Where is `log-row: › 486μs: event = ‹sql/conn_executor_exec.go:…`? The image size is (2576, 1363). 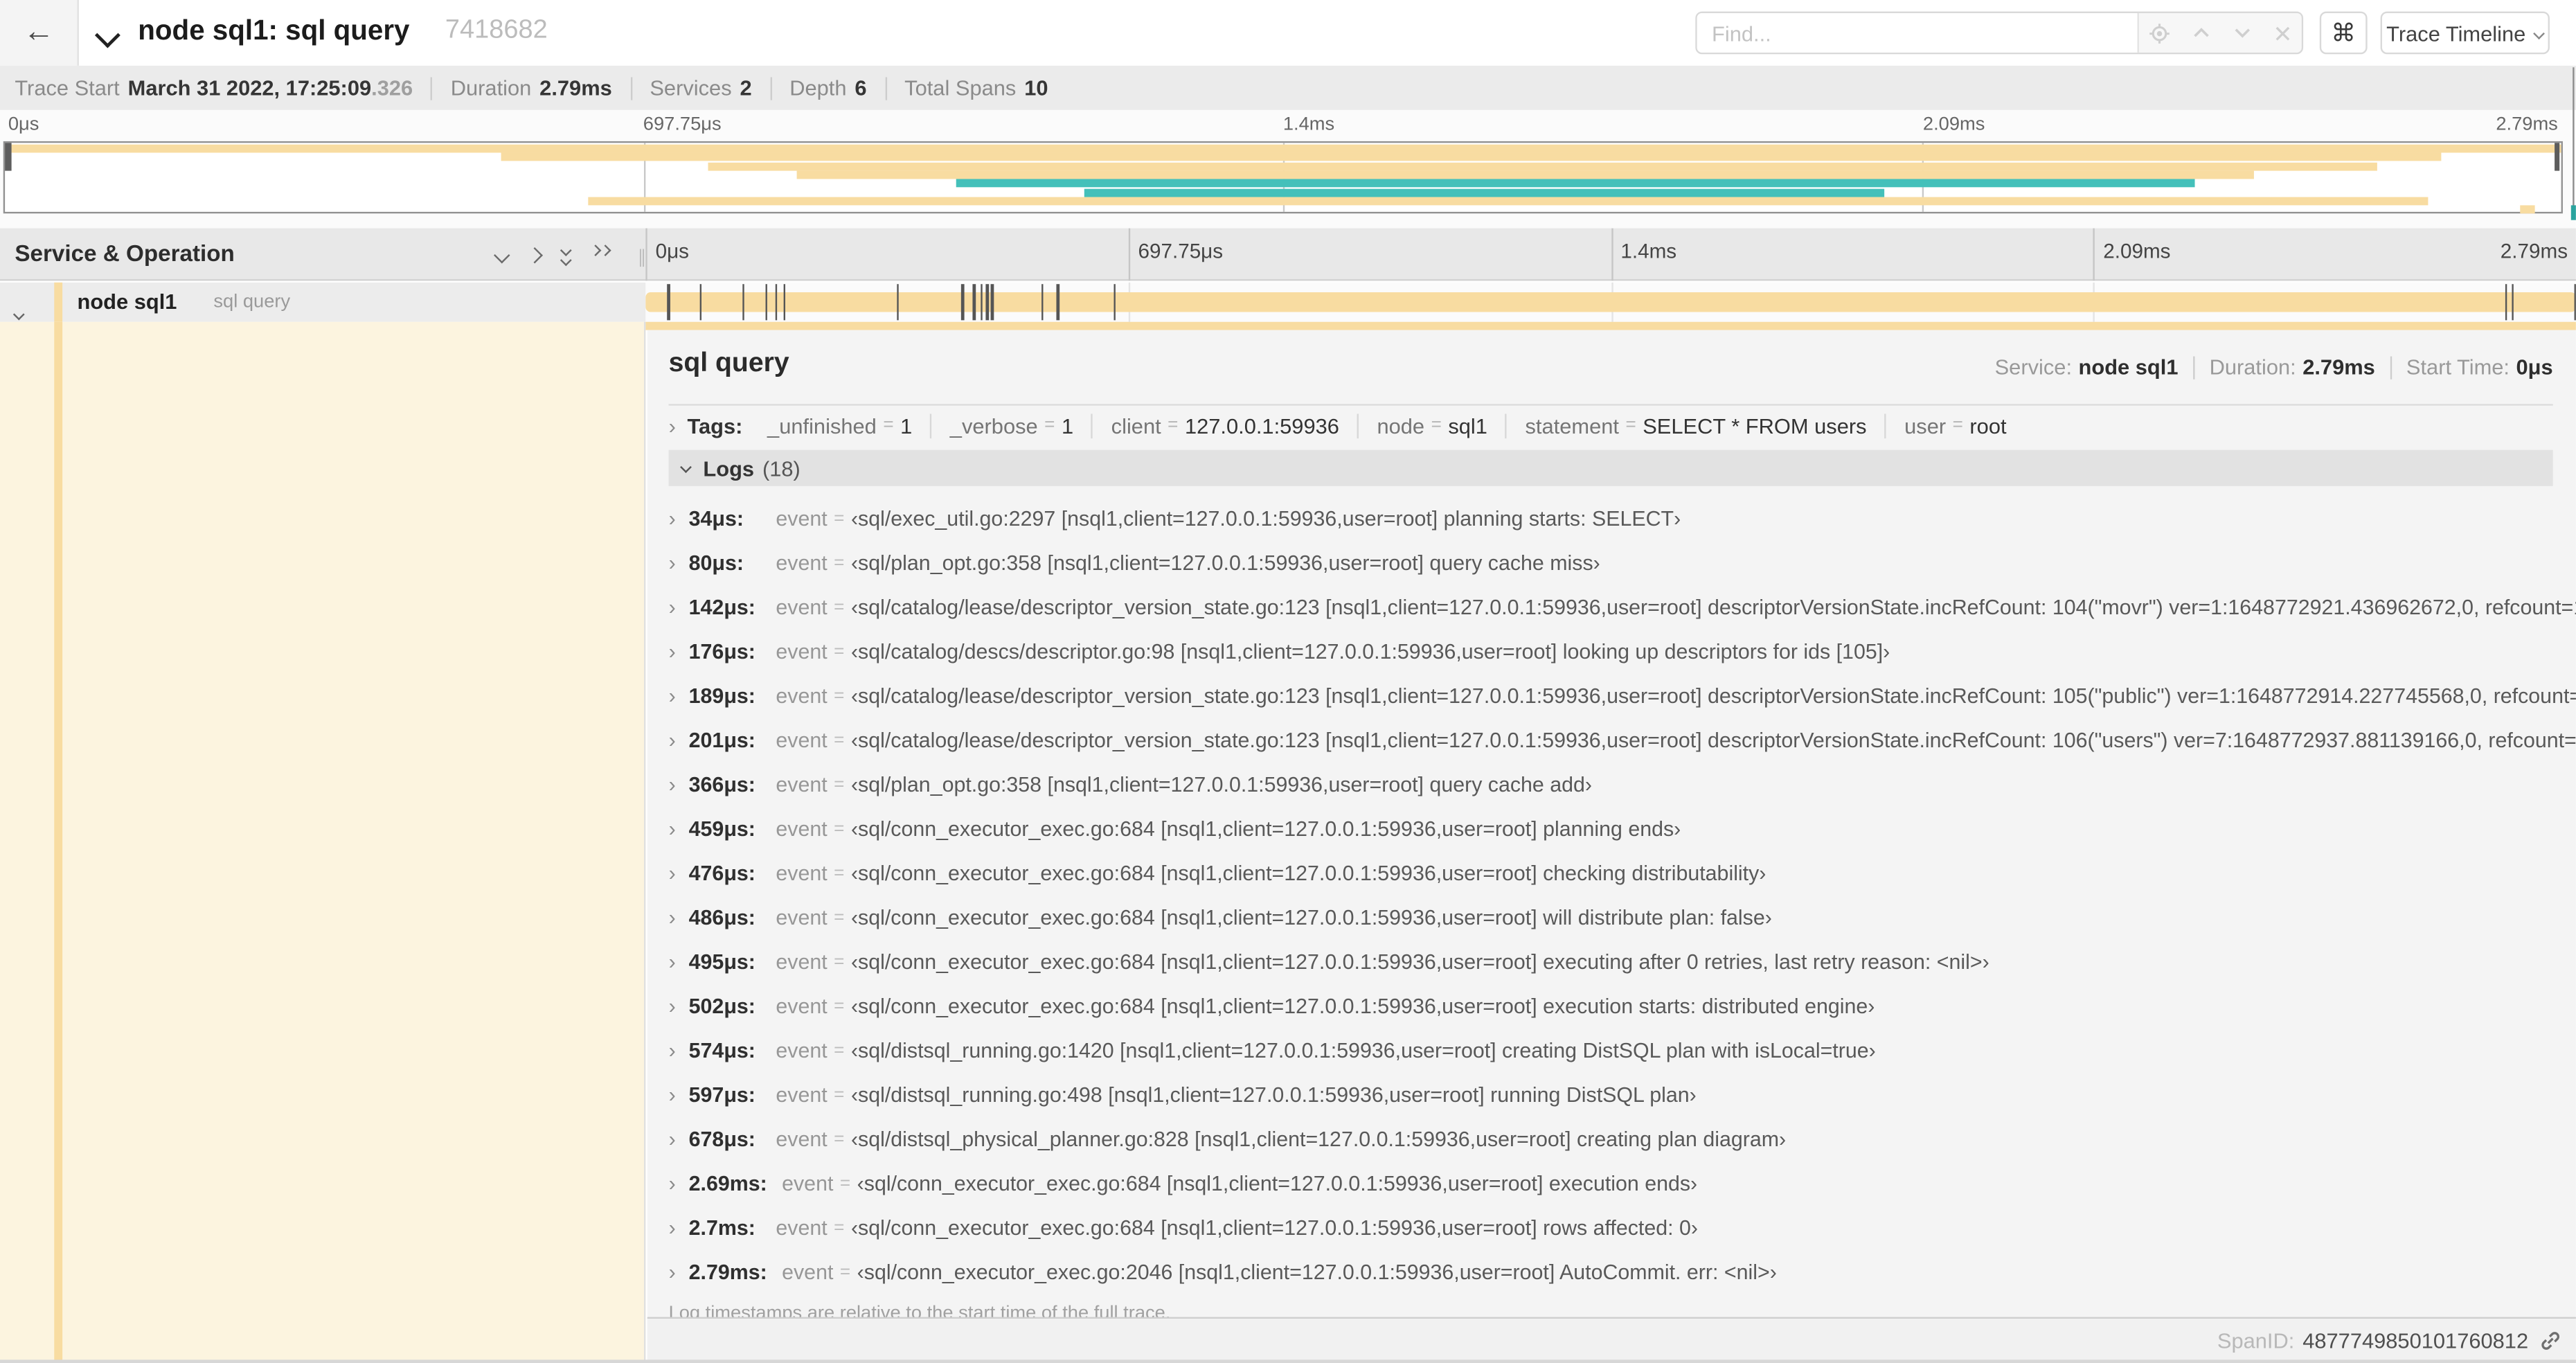 log-row: › 486μs: event = ‹sql/conn_executor_exec.go:… is located at coordinates (1622, 917).